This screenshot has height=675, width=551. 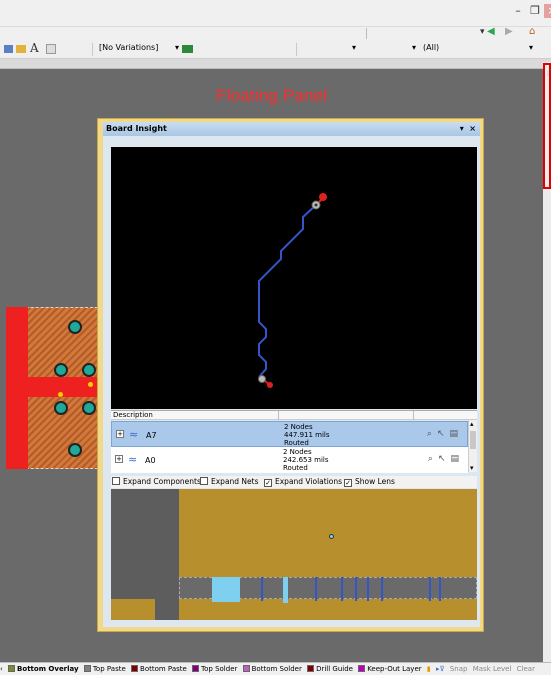 I want to click on nav-divider, so click(x=366, y=33).